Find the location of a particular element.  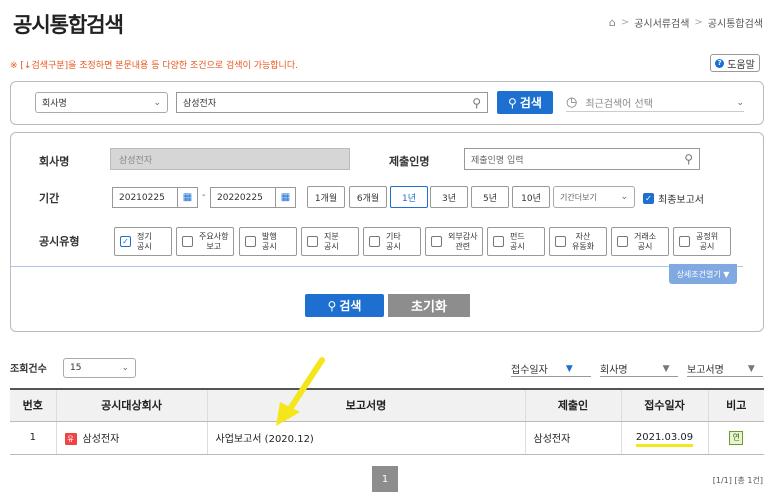

sort-company-select: 회사명 ▼ is located at coordinates (635, 369).